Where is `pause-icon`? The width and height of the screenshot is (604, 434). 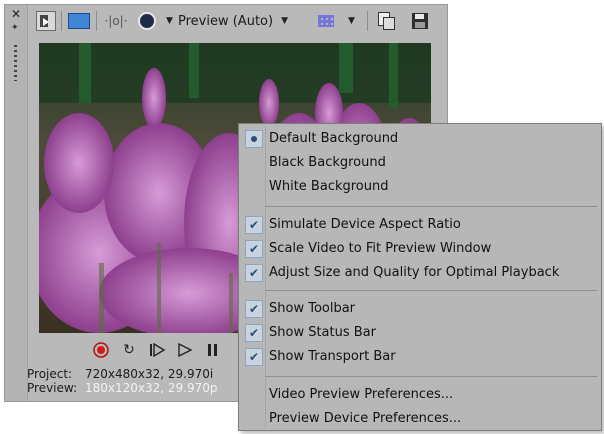 pause-icon is located at coordinates (213, 350).